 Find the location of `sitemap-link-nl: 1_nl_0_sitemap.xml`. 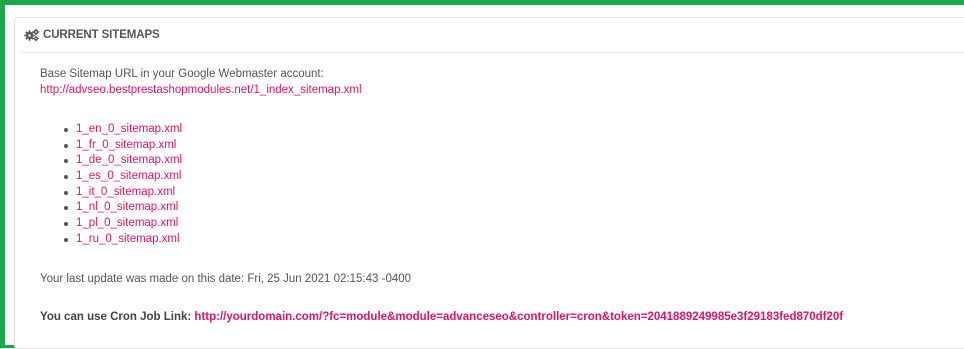

sitemap-link-nl: 1_nl_0_sitemap.xml is located at coordinates (127, 207).